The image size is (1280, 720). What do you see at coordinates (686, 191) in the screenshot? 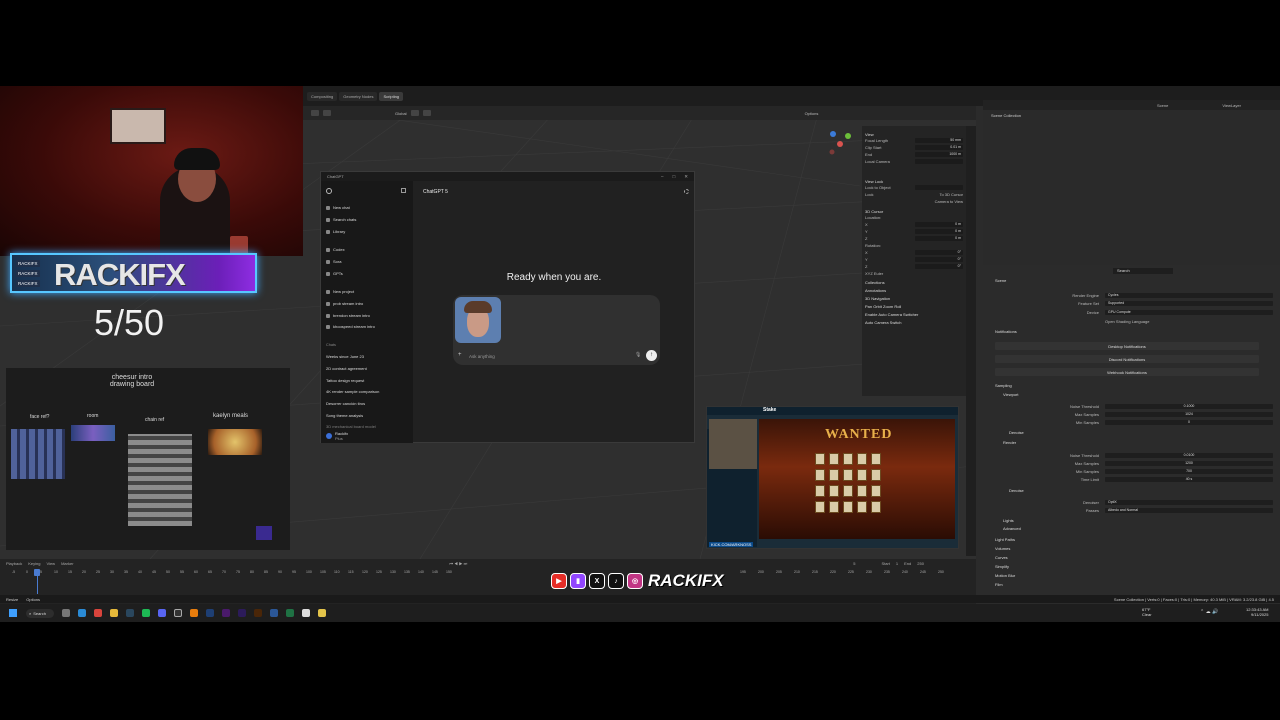
I see `temporary-chat-icon` at bounding box center [686, 191].